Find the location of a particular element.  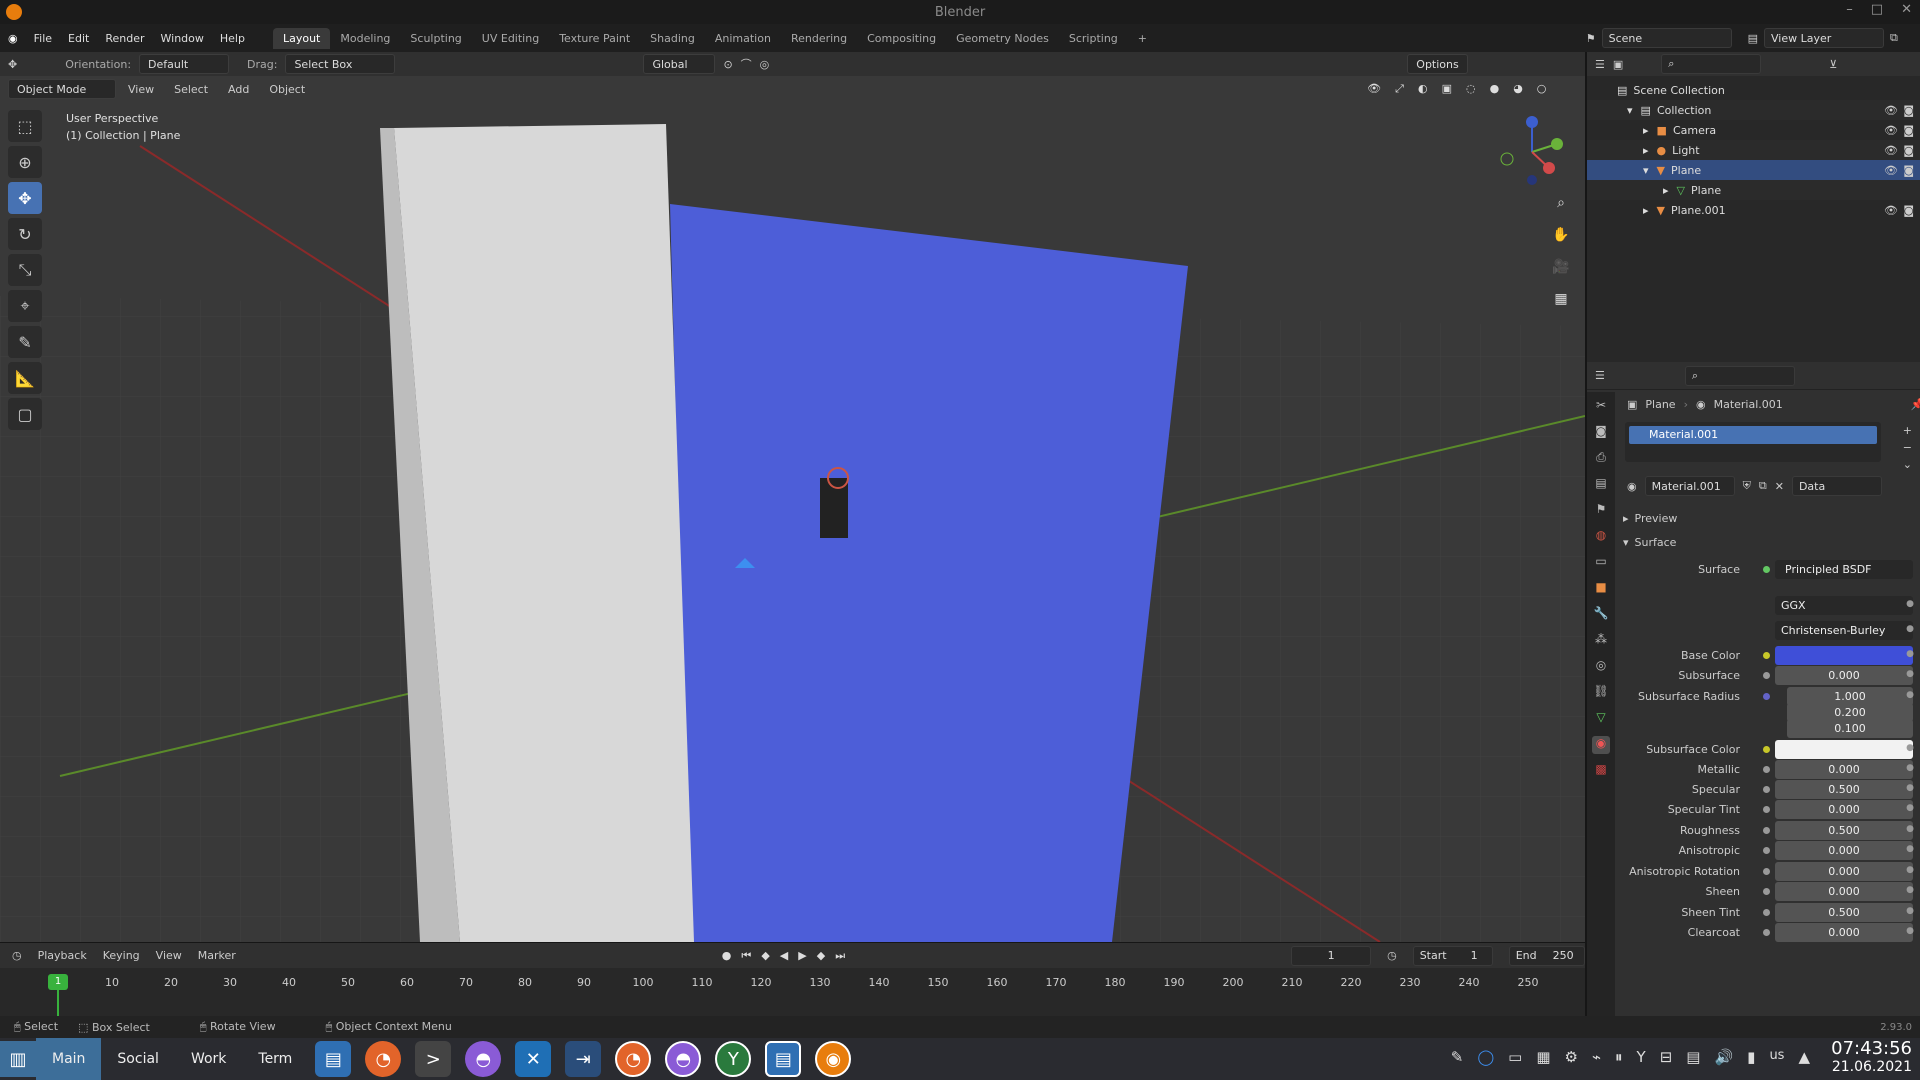

chat-active-icon: ◓ is located at coordinates (683, 1059).